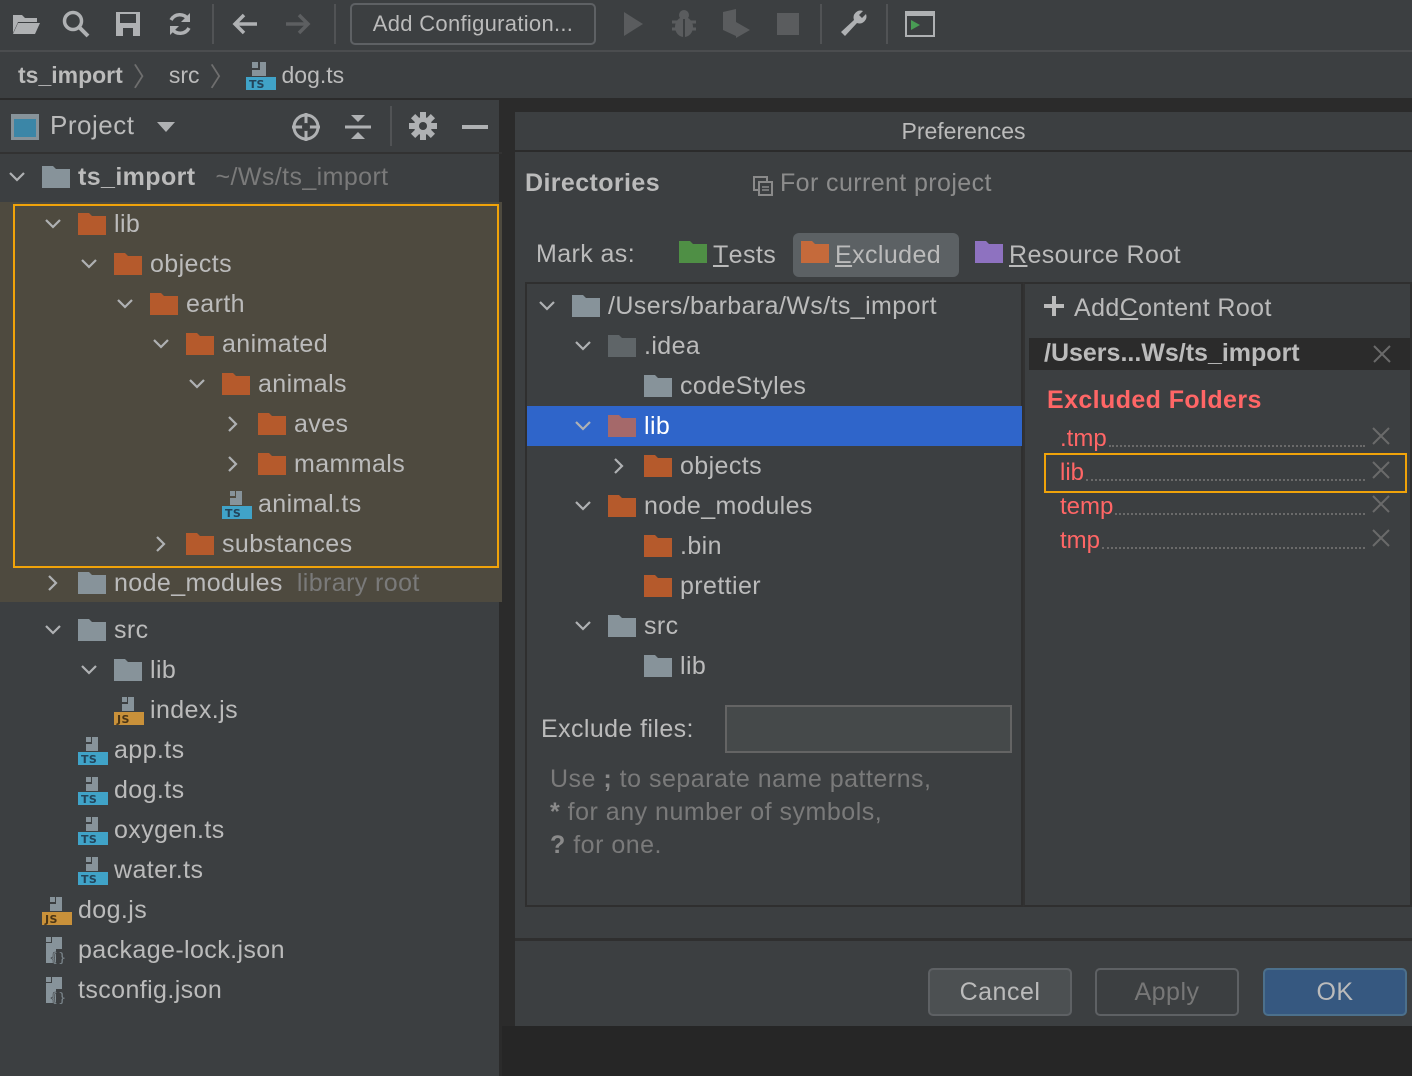 Image resolution: width=1412 pixels, height=1076 pixels. What do you see at coordinates (788, 24) in the screenshot?
I see `stop-icon` at bounding box center [788, 24].